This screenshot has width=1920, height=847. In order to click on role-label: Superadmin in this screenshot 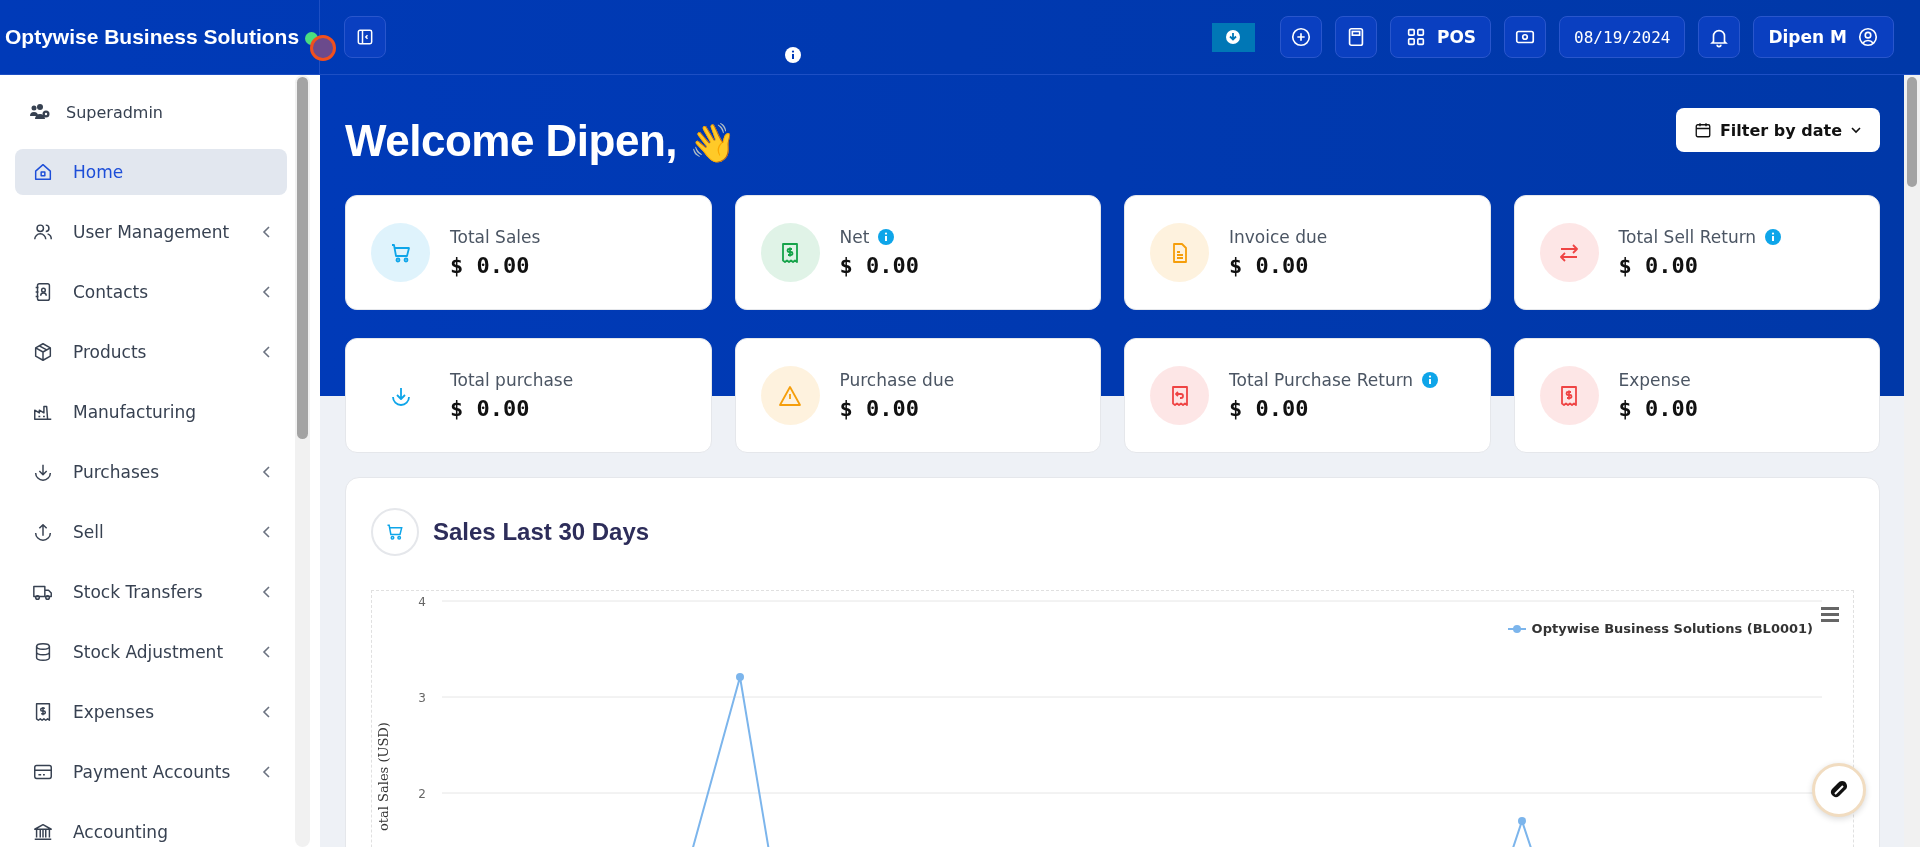, I will do `click(114, 112)`.